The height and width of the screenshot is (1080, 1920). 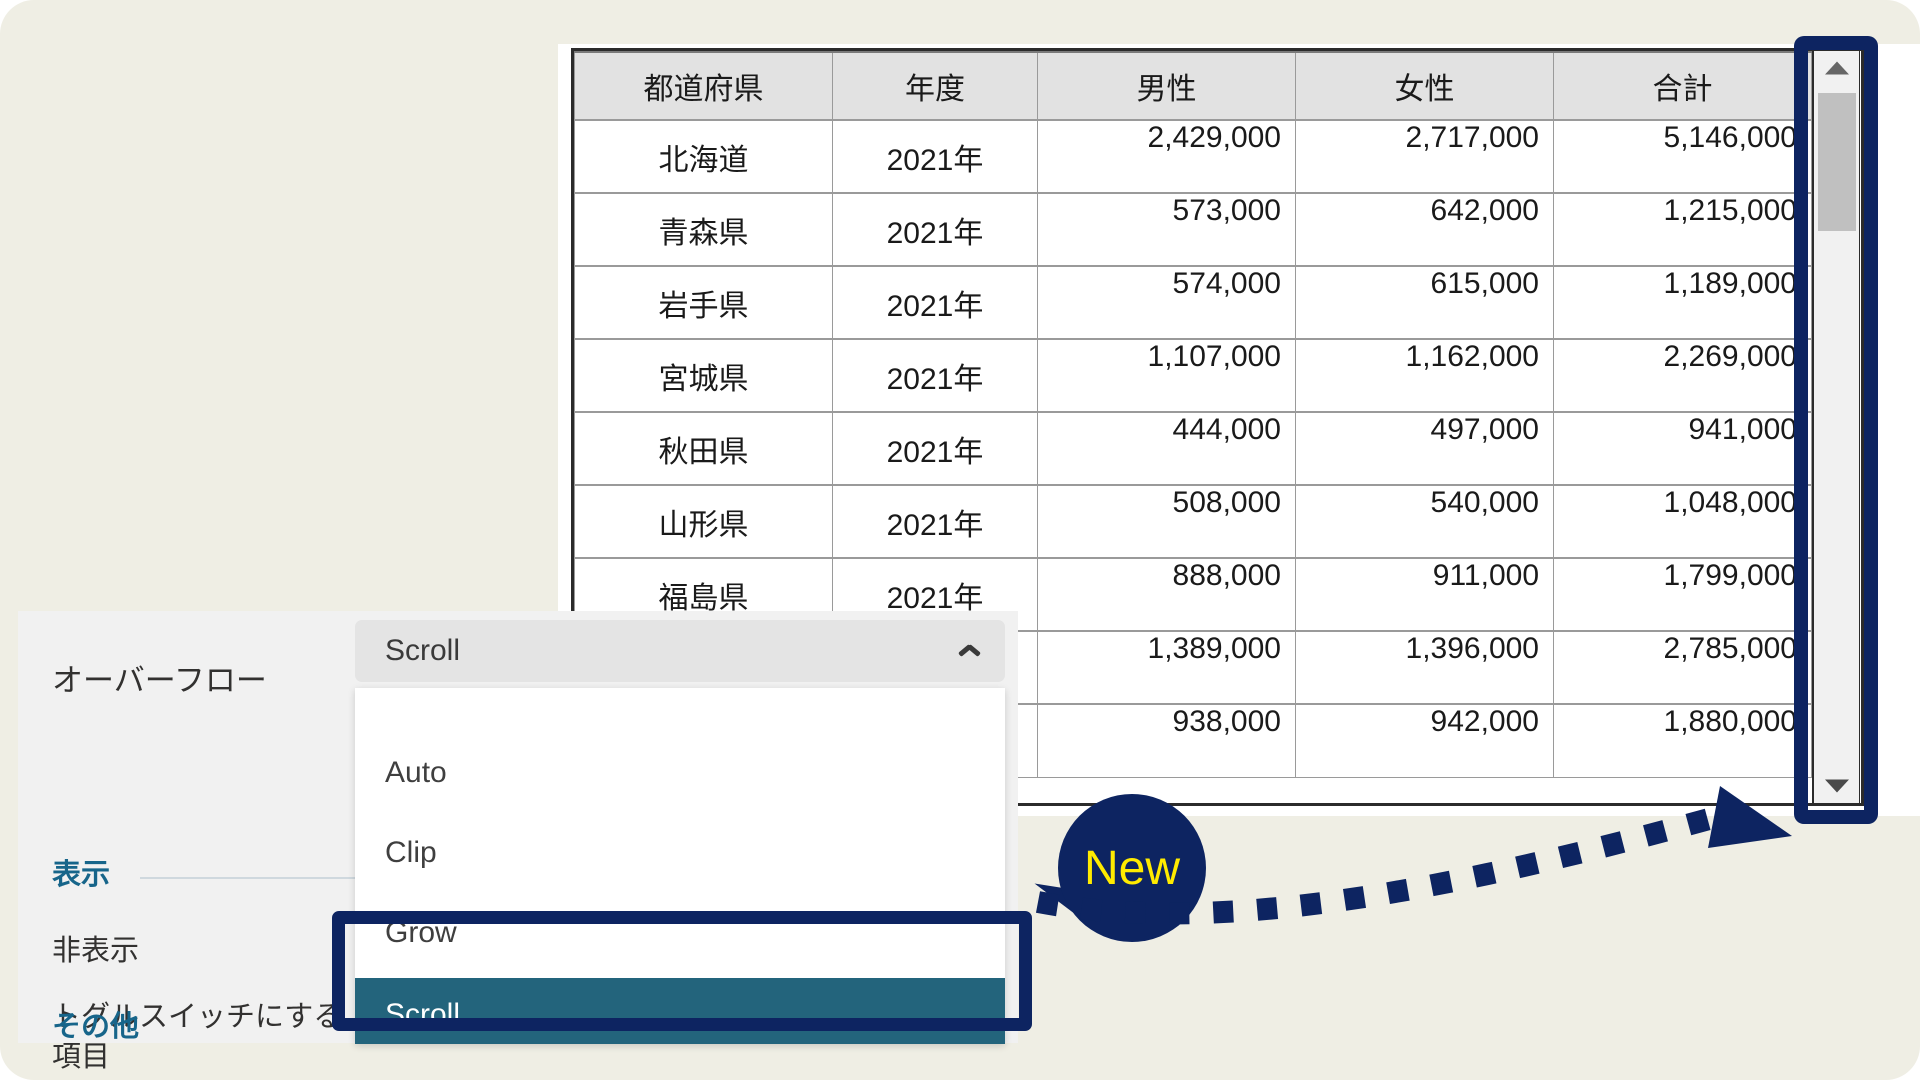 I want to click on column-header-year: 年度, so click(x=935, y=86).